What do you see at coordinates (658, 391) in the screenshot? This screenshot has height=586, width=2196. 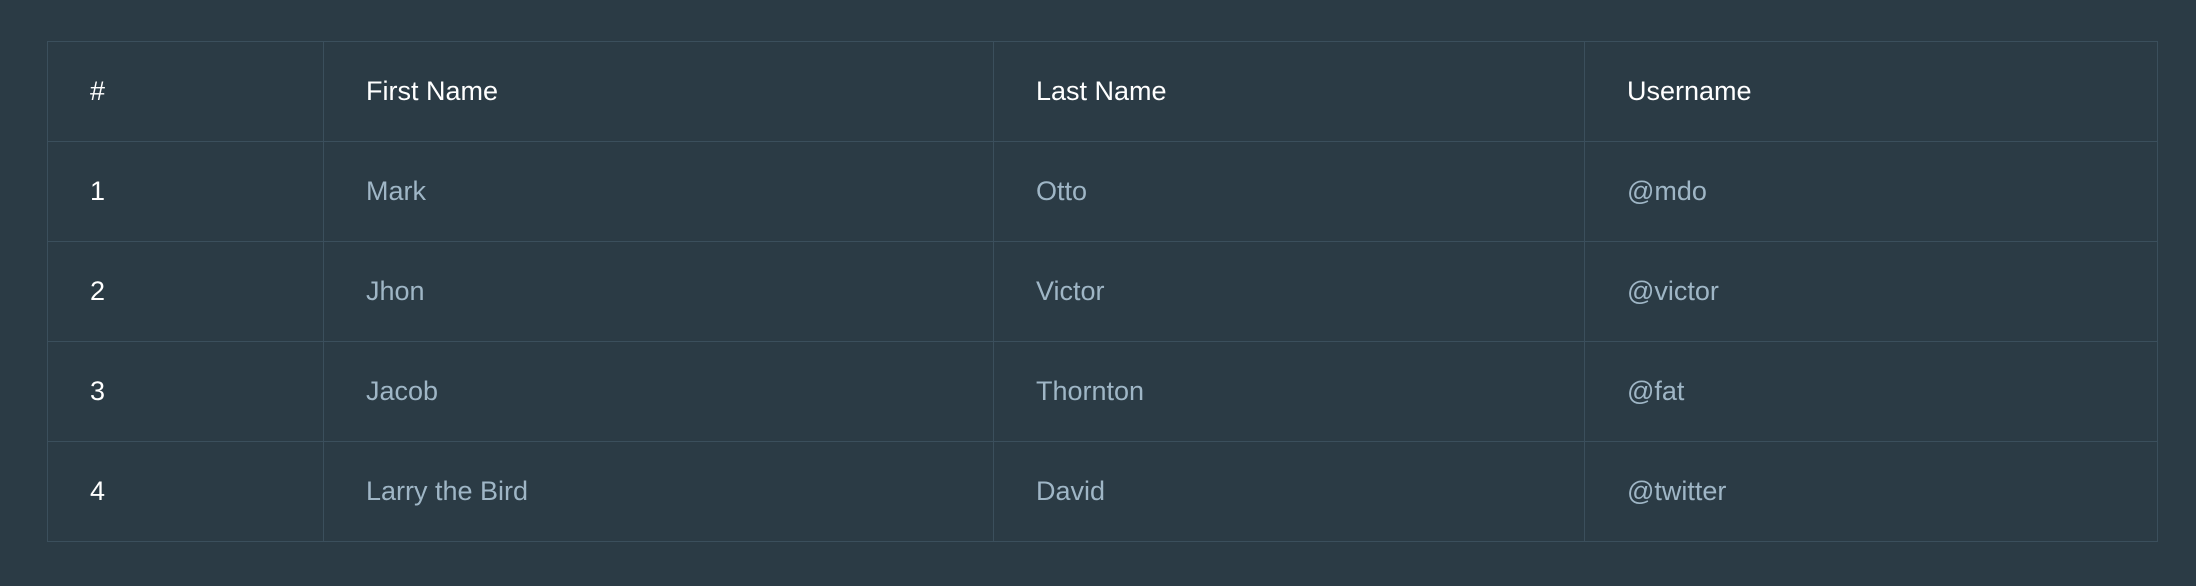 I see `first-name-cell: Jacob` at bounding box center [658, 391].